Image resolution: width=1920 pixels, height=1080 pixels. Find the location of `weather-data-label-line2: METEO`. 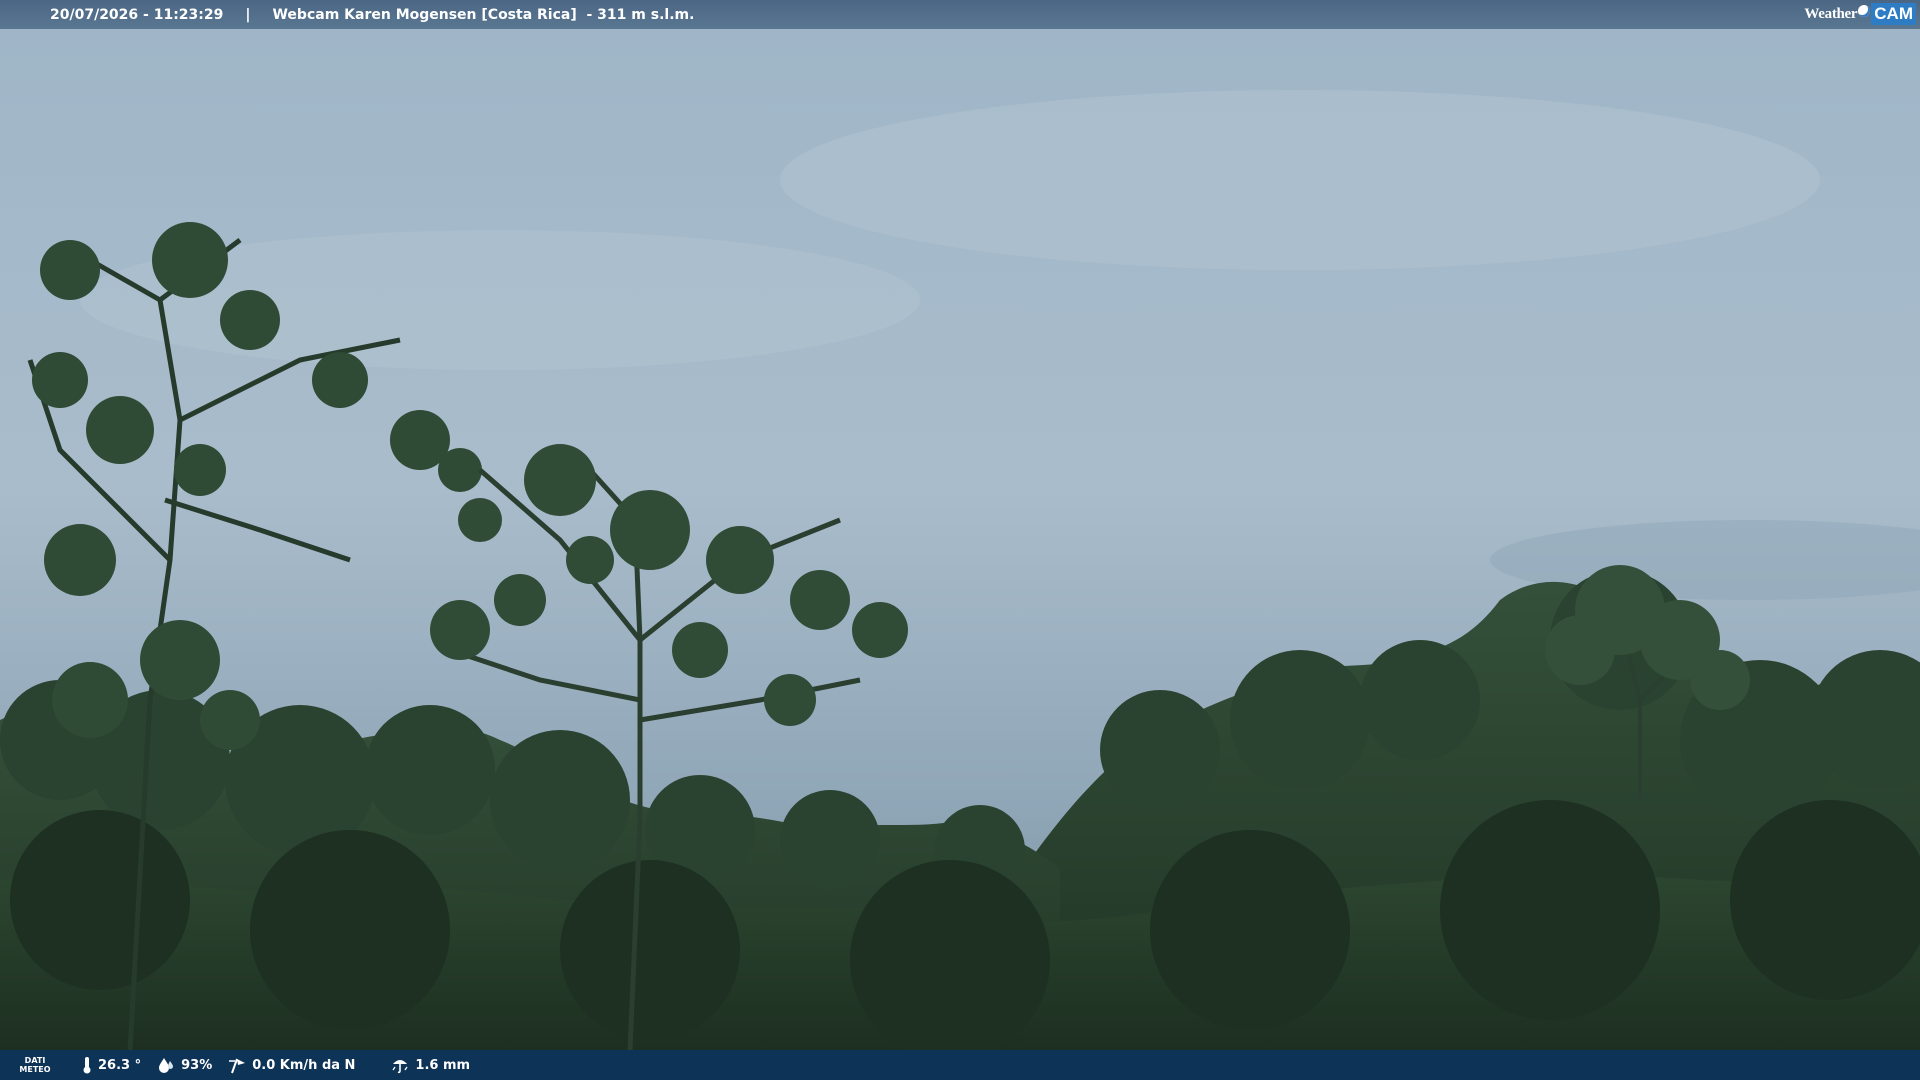

weather-data-label-line2: METEO is located at coordinates (35, 1069).